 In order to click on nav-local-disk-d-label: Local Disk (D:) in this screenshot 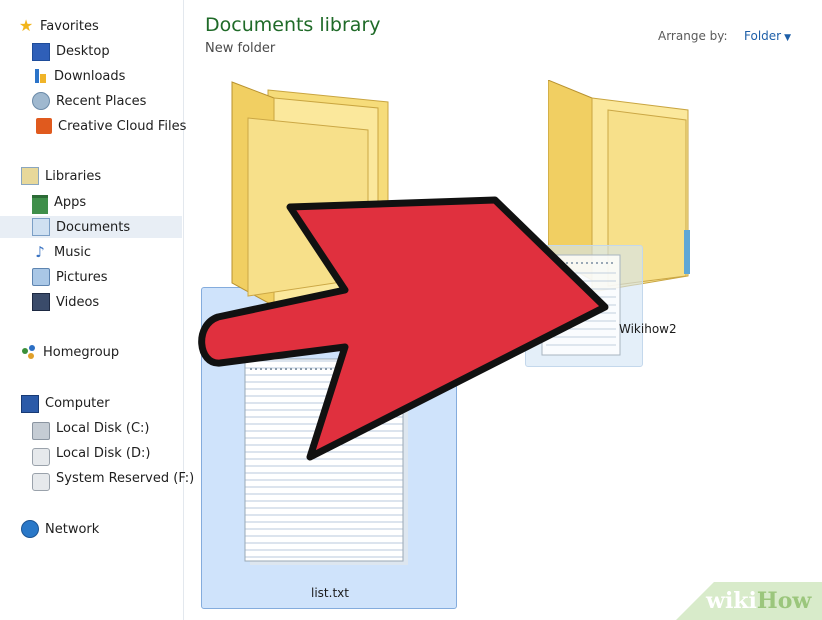, I will do `click(103, 453)`.